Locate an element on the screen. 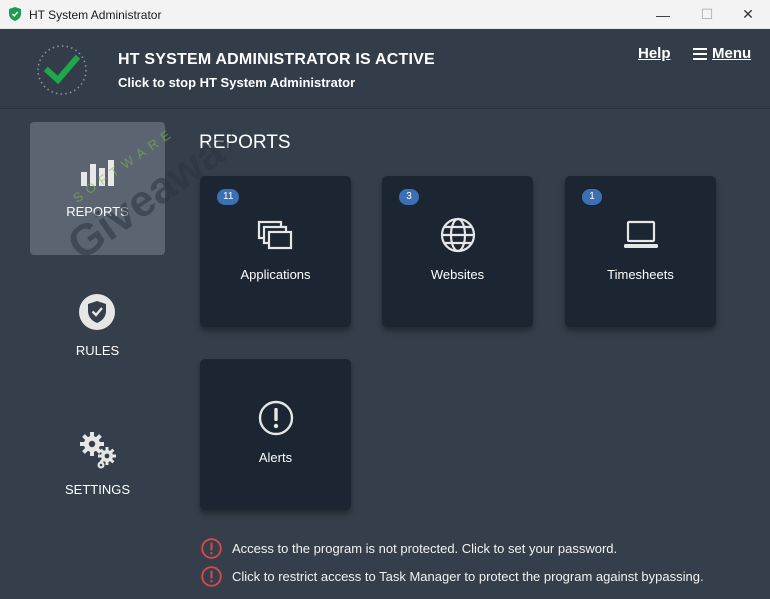 The width and height of the screenshot is (770, 599). card-alerts: Alerts is located at coordinates (275, 434).